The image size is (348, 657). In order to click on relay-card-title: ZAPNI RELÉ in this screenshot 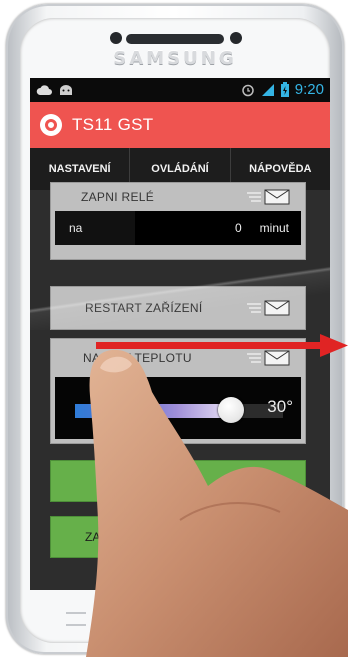, I will do `click(118, 197)`.